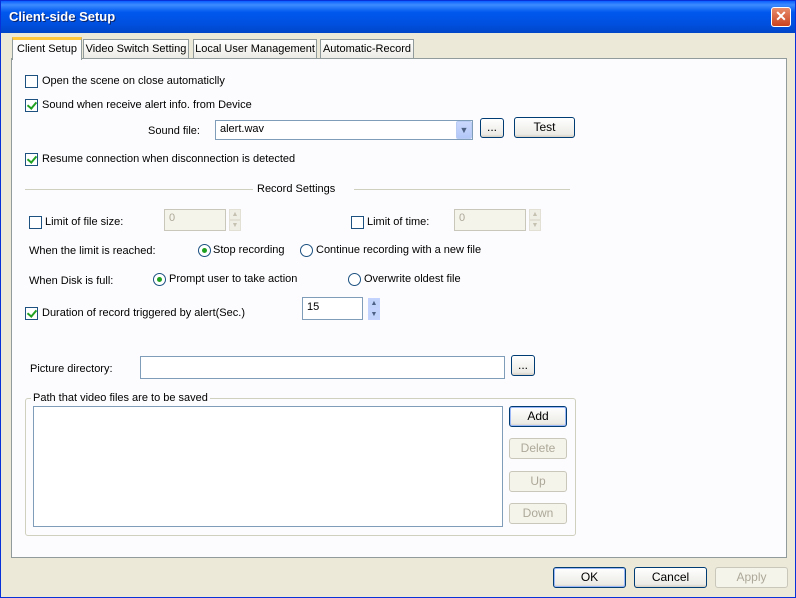 The image size is (796, 598). I want to click on close-icon: ✕, so click(781, 16).